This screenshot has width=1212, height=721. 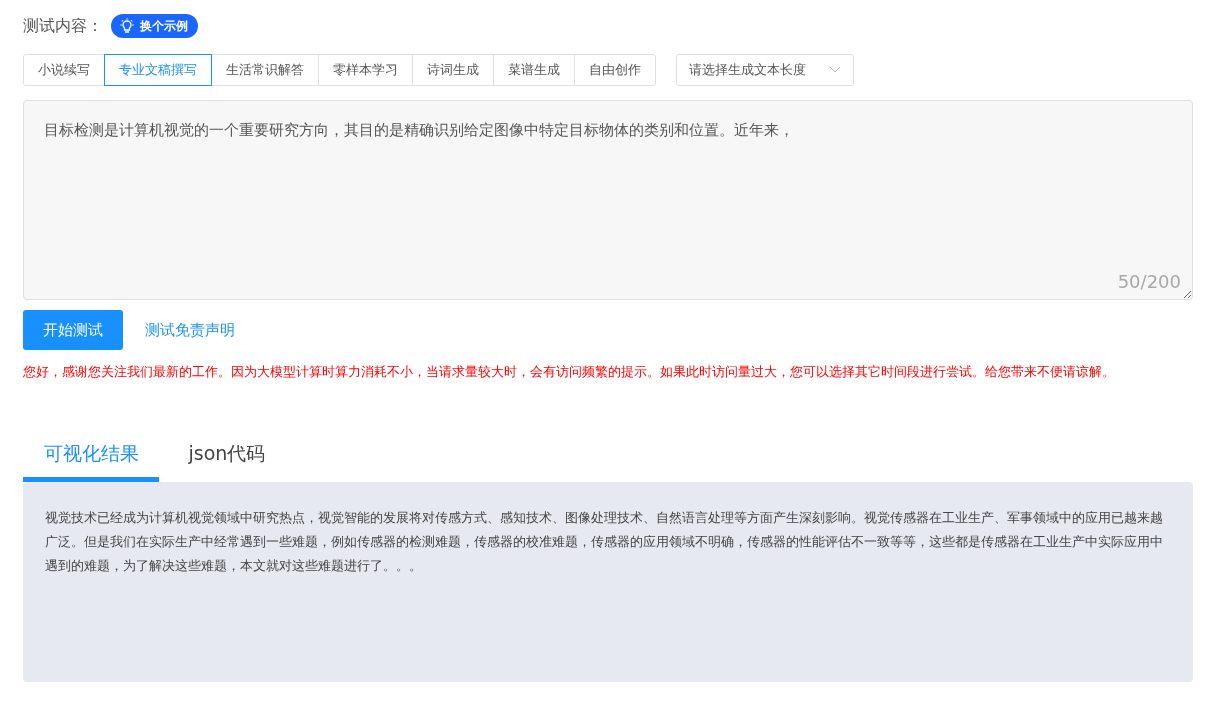 What do you see at coordinates (63, 26) in the screenshot?
I see `section-label: 测试内容：` at bounding box center [63, 26].